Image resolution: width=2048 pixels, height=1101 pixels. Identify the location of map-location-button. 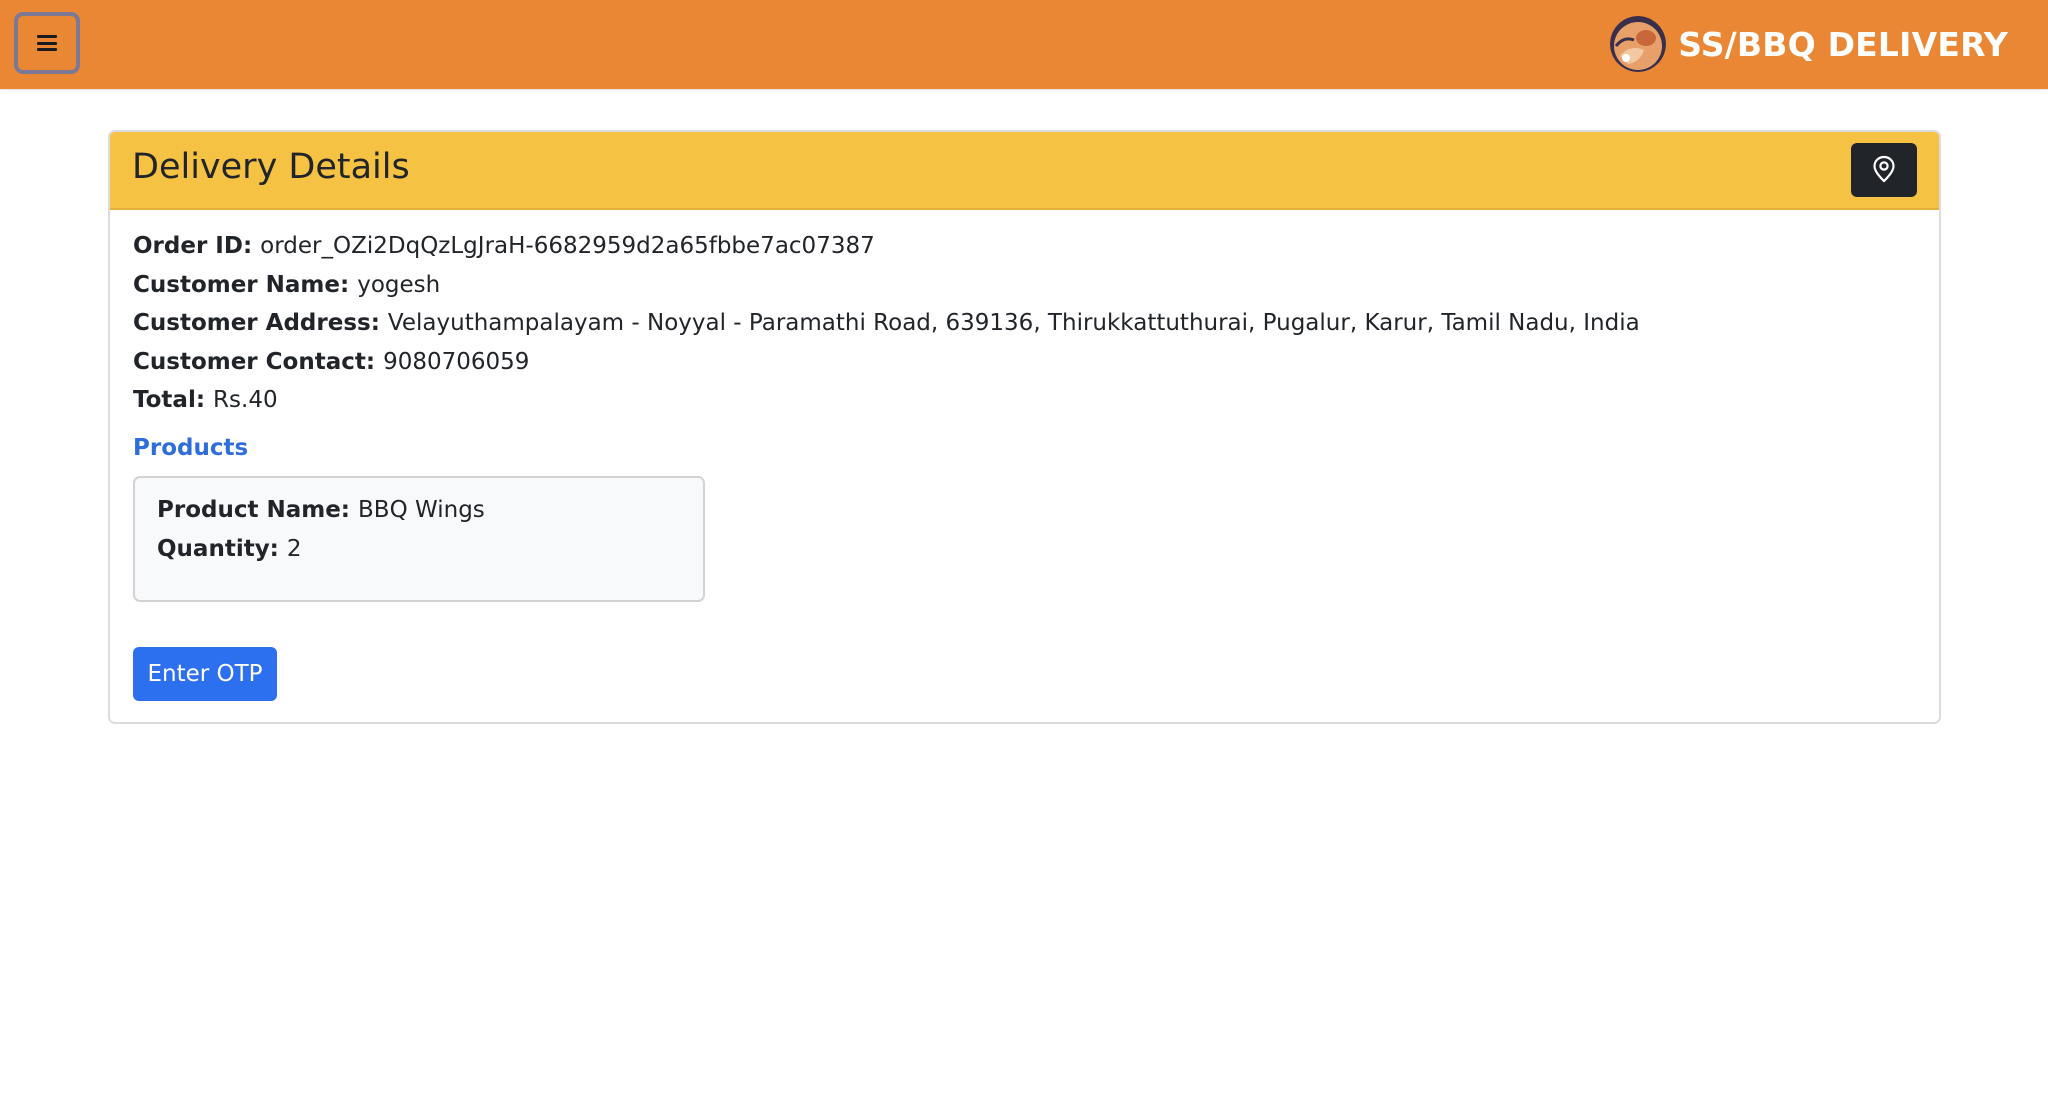
(1884, 170).